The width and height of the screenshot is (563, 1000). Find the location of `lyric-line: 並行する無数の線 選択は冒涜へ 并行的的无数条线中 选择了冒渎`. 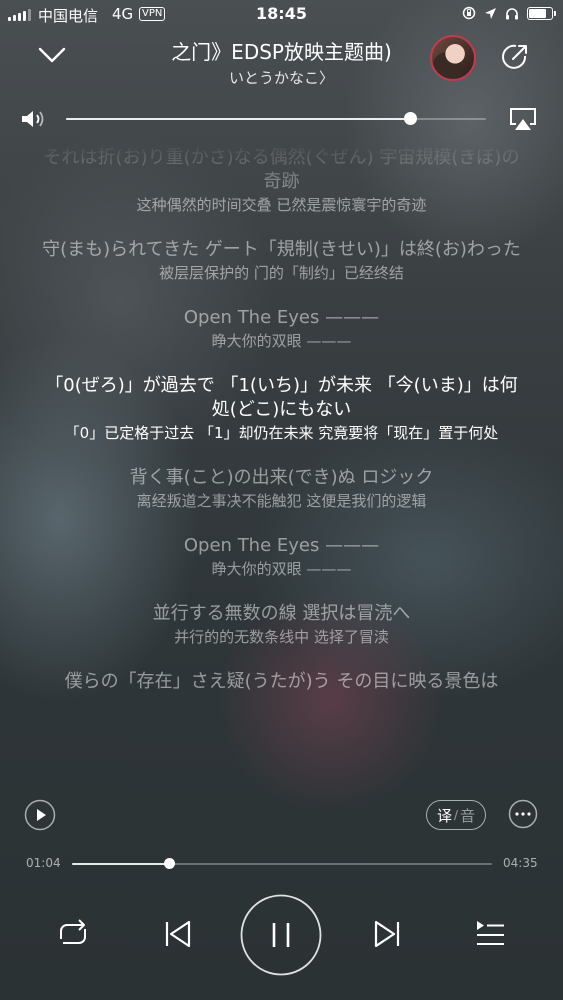

lyric-line: 並行する無数の線 選択は冒涜へ 并行的的无数条线中 选择了冒渎 is located at coordinates (281, 625).